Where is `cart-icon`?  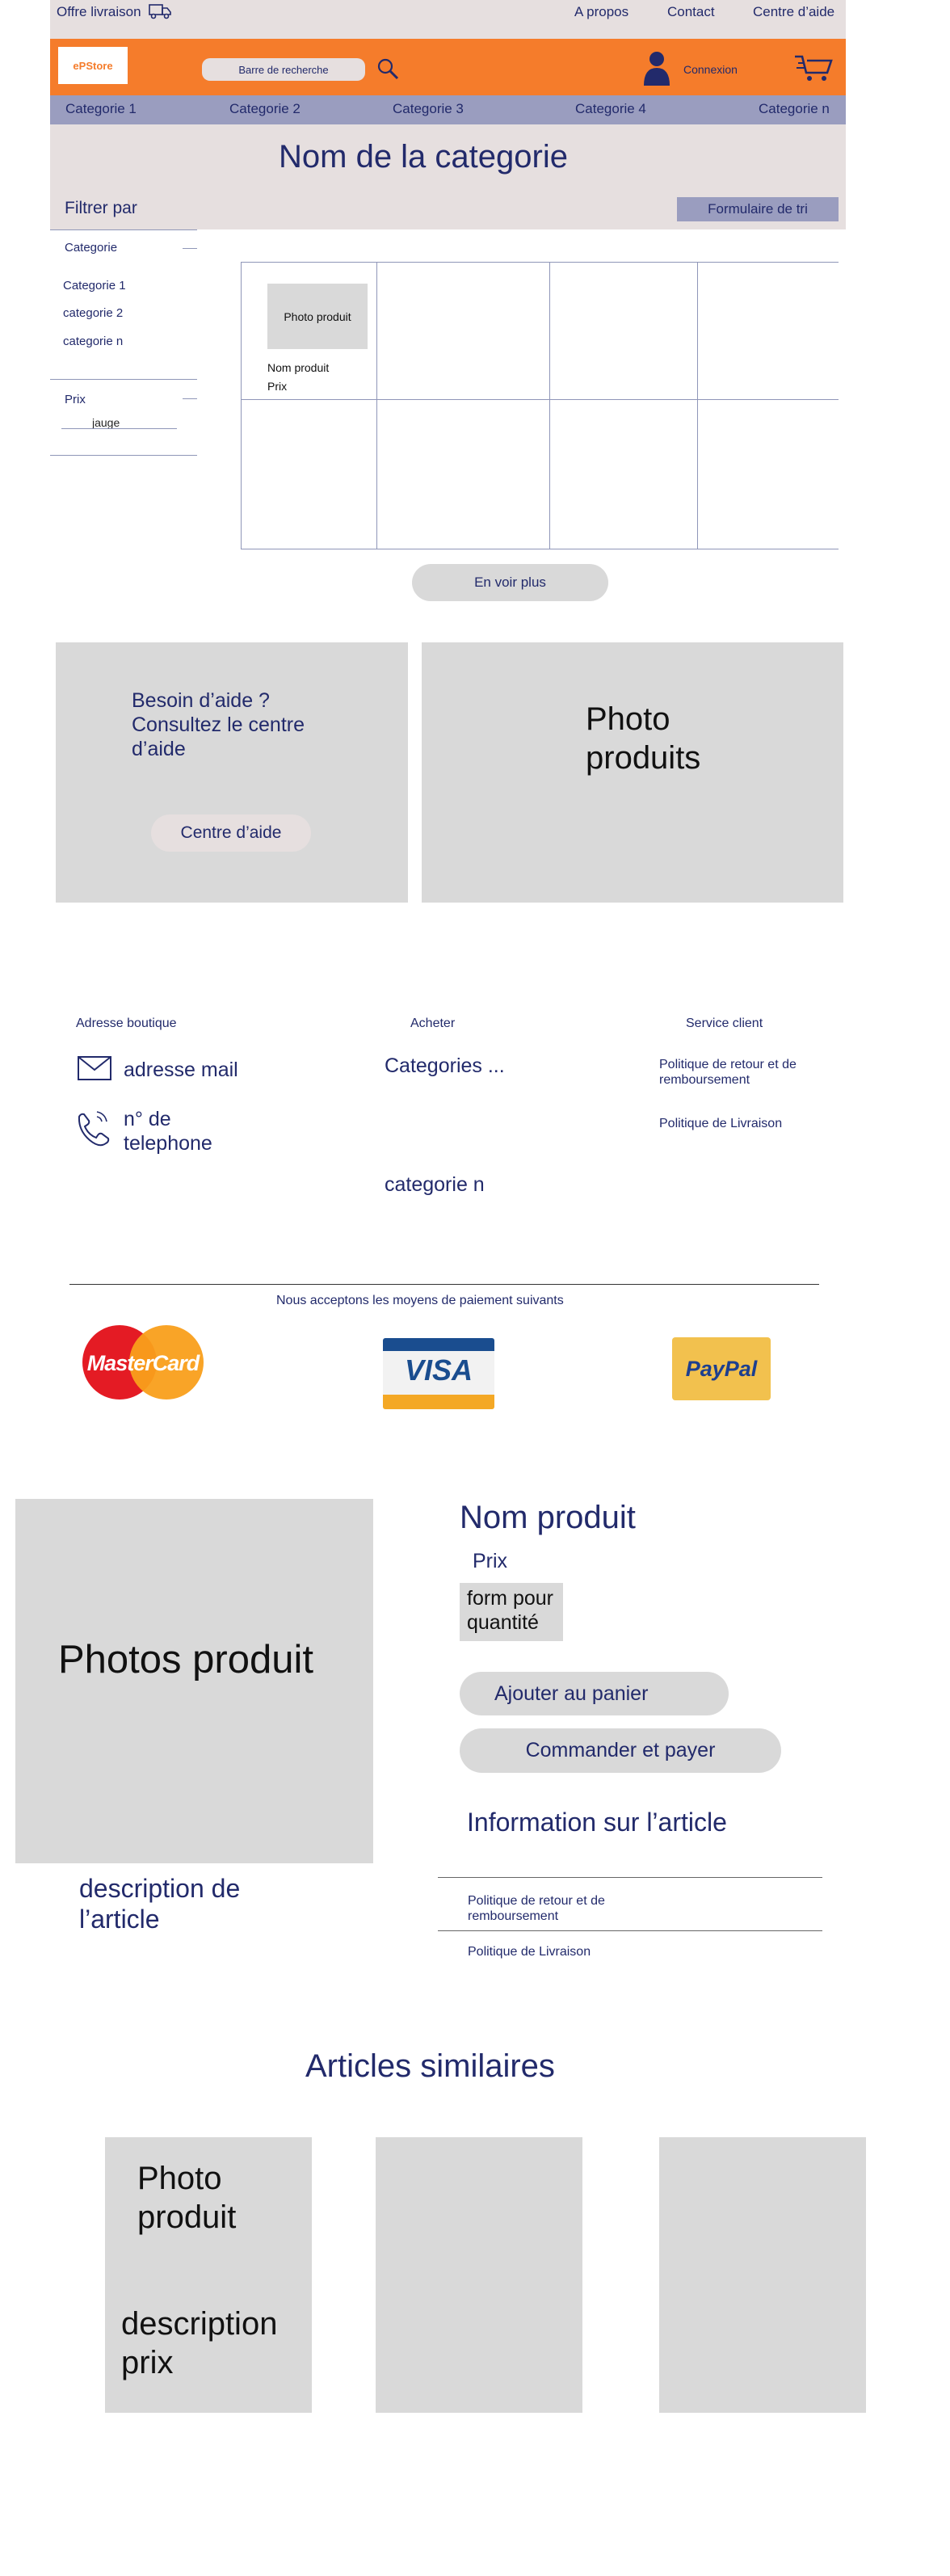 cart-icon is located at coordinates (813, 68).